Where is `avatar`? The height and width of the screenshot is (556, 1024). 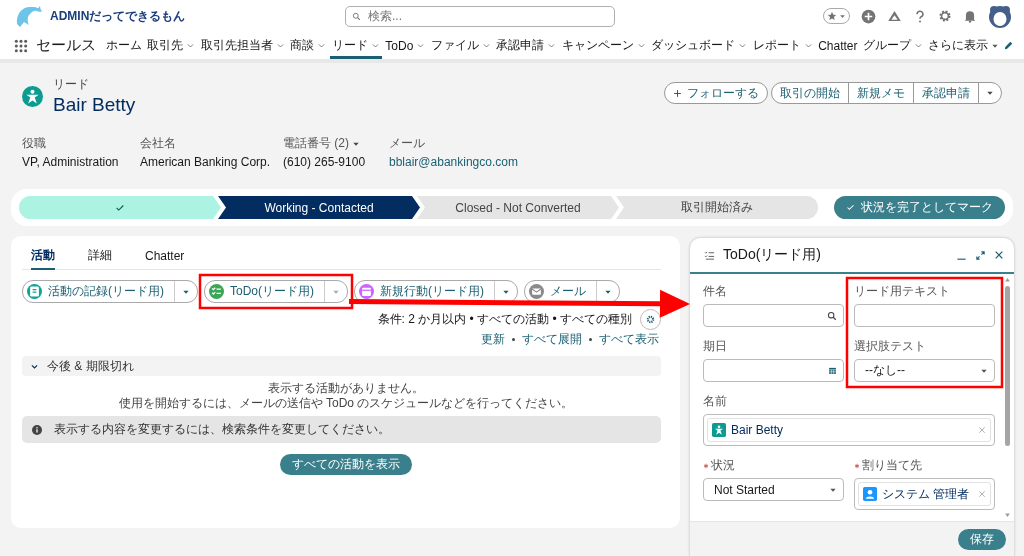 avatar is located at coordinates (1000, 16).